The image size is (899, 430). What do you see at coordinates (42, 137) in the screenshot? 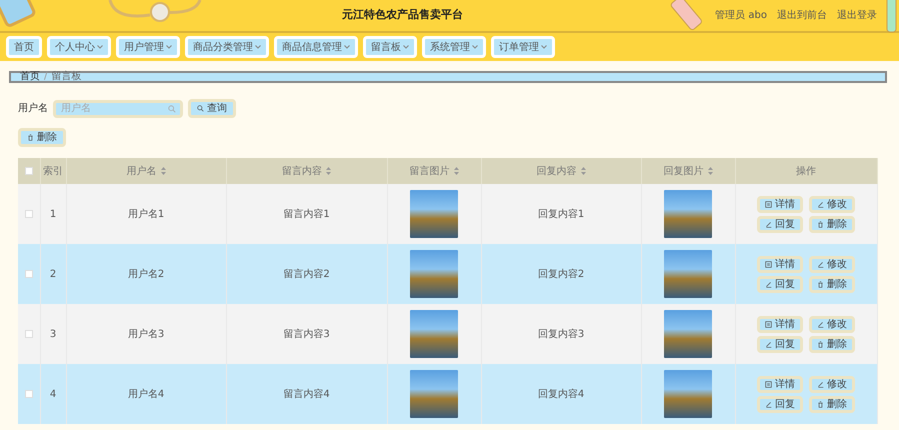
I see `delete-button: 删除` at bounding box center [42, 137].